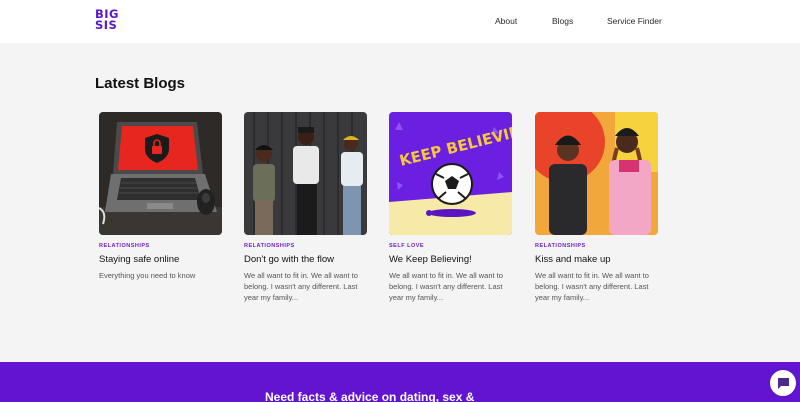 The height and width of the screenshot is (402, 800). What do you see at coordinates (407, 246) in the screenshot?
I see `card-category: SELF LOVE` at bounding box center [407, 246].